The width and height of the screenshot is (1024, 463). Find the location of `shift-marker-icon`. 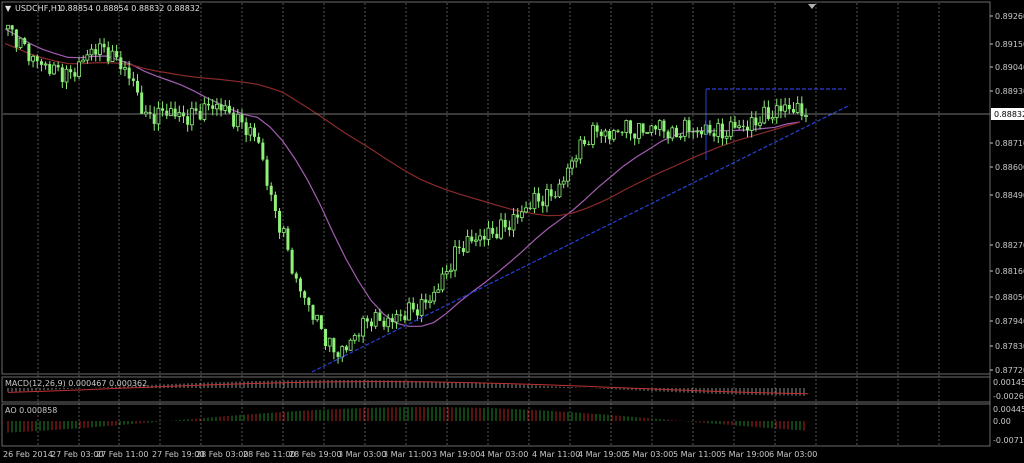

shift-marker-icon is located at coordinates (812, 6).